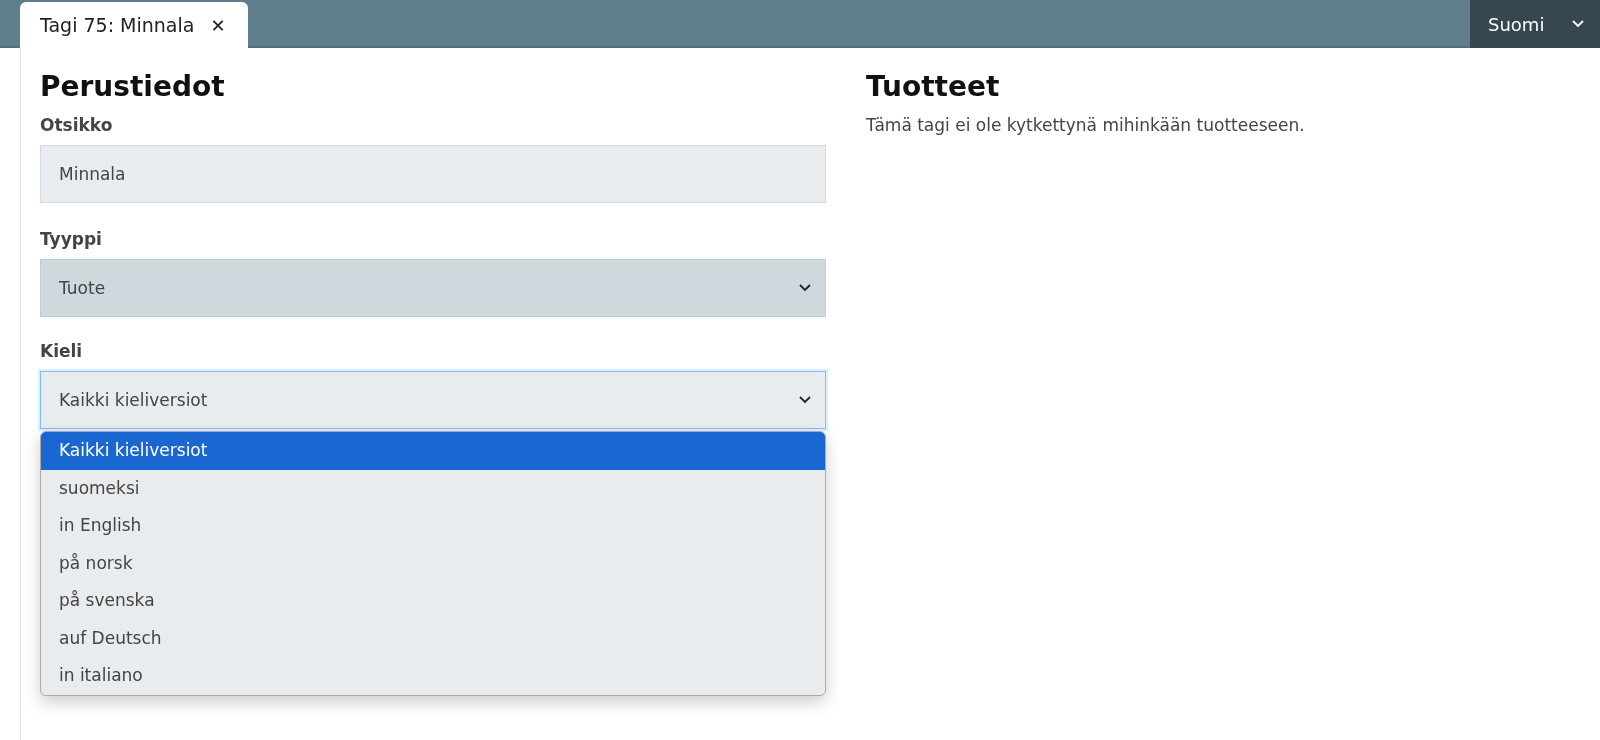 The width and height of the screenshot is (1600, 740). Describe the element at coordinates (133, 86) in the screenshot. I see `section-heading: Perustiedot` at that location.